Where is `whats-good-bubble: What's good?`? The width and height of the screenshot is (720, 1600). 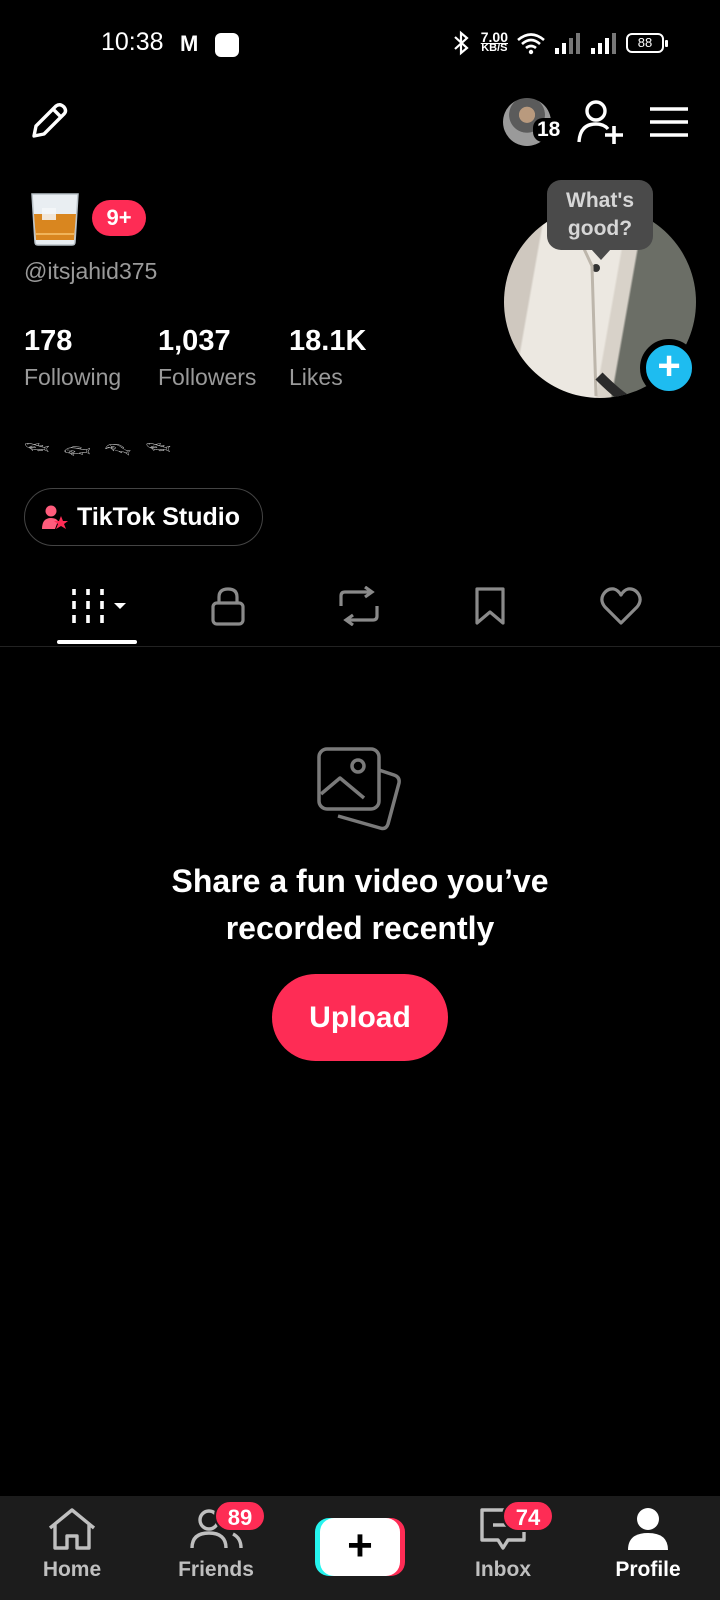 whats-good-bubble: What's good? is located at coordinates (600, 220).